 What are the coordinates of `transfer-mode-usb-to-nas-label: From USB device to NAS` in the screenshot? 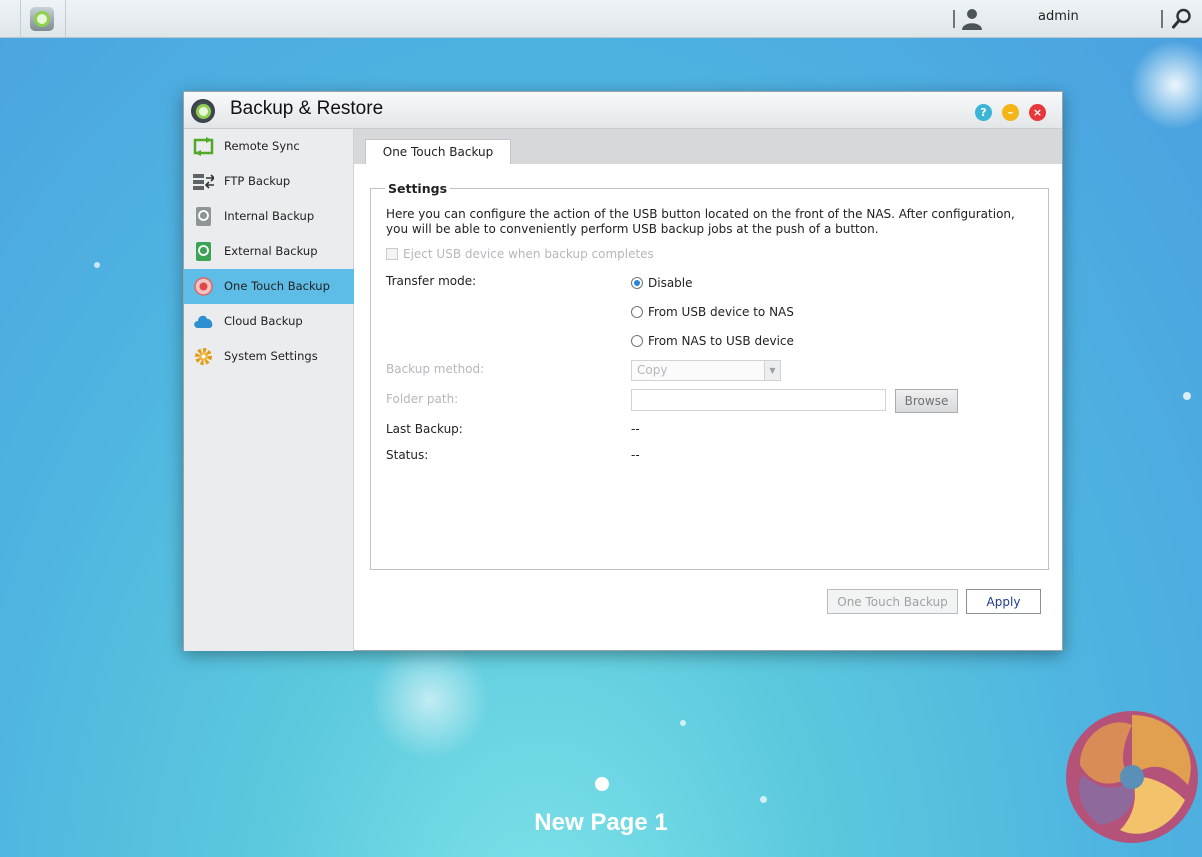 It's located at (721, 312).